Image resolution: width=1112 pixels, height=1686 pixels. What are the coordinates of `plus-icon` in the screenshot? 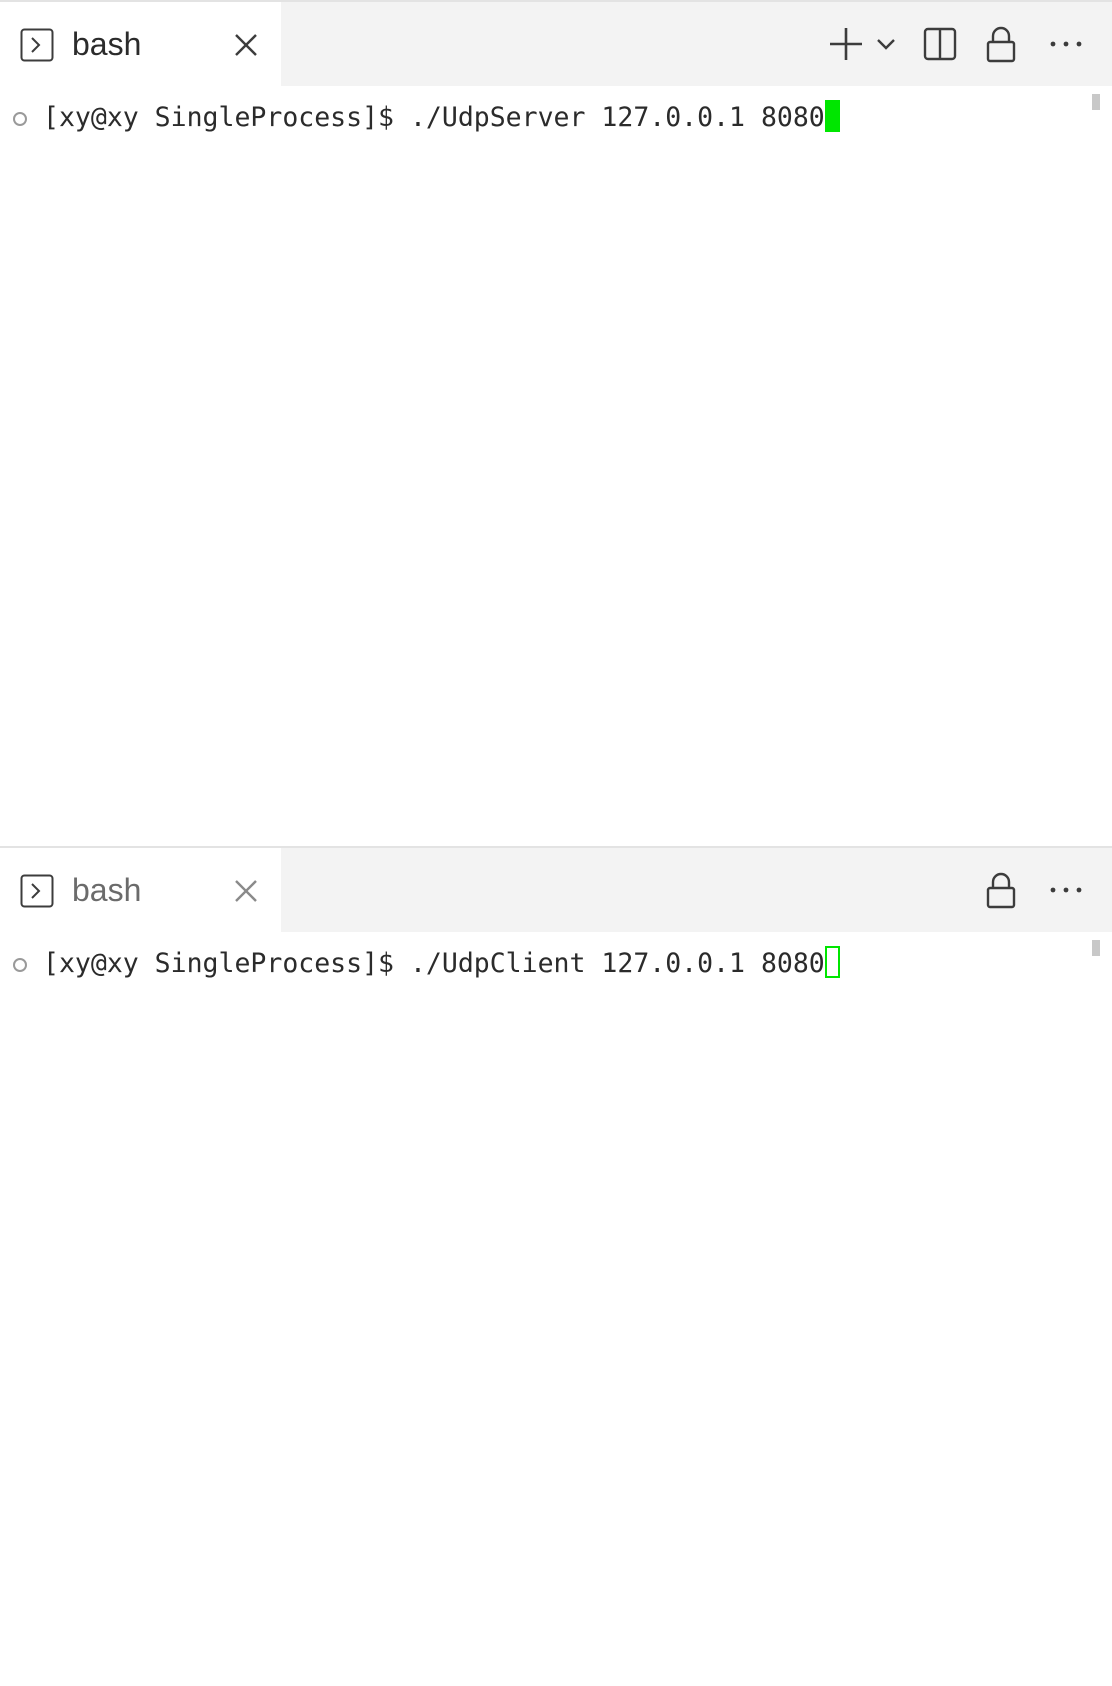 It's located at (846, 44).